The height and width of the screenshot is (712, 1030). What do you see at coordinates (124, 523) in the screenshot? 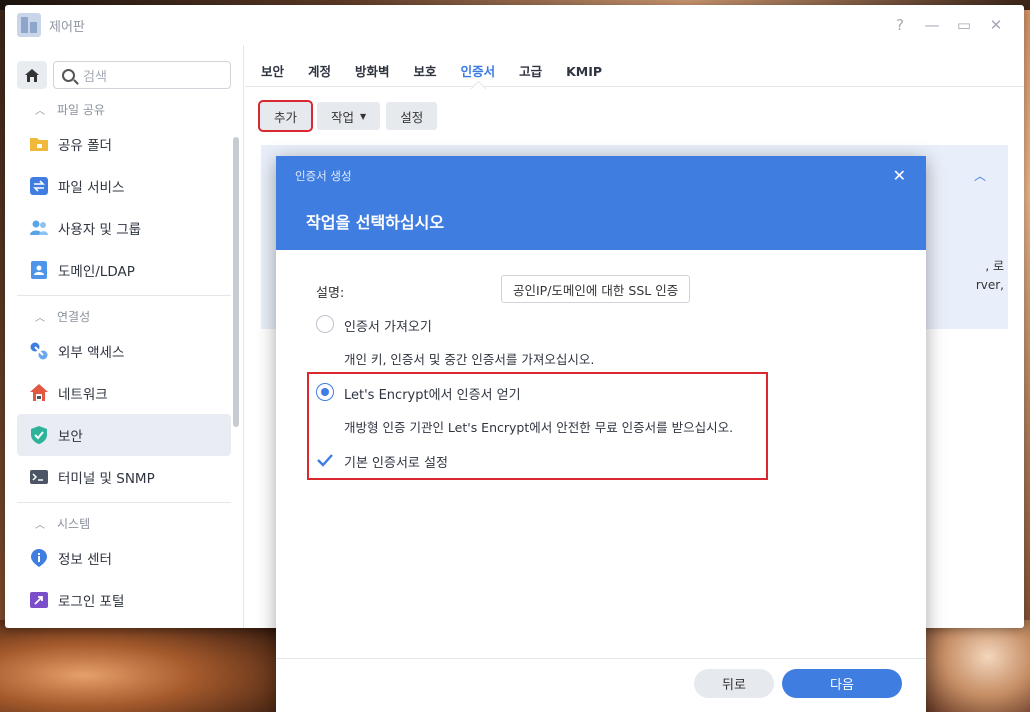
I see `section-system: ︿ 시스템` at bounding box center [124, 523].